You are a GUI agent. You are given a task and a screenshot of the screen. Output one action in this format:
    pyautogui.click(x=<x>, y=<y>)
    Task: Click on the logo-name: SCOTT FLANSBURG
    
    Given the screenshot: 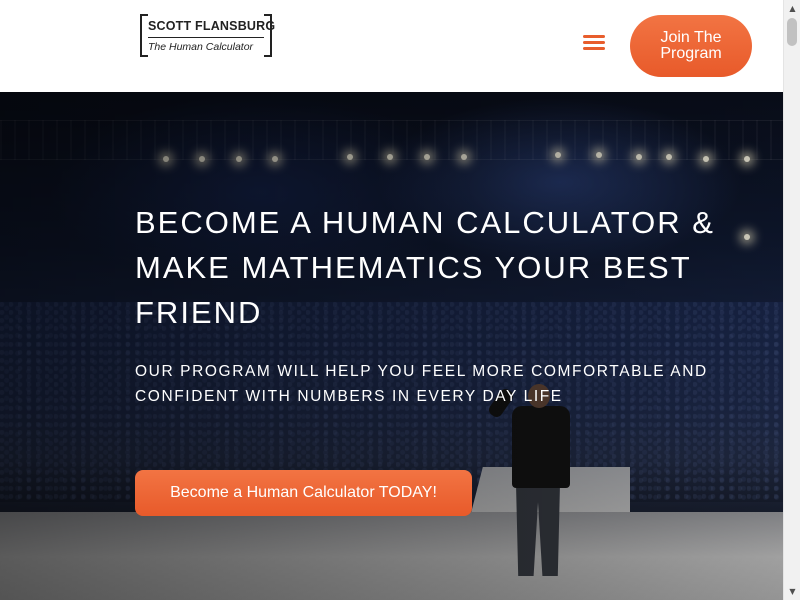 What is the action you would take?
    pyautogui.click(x=211, y=28)
    